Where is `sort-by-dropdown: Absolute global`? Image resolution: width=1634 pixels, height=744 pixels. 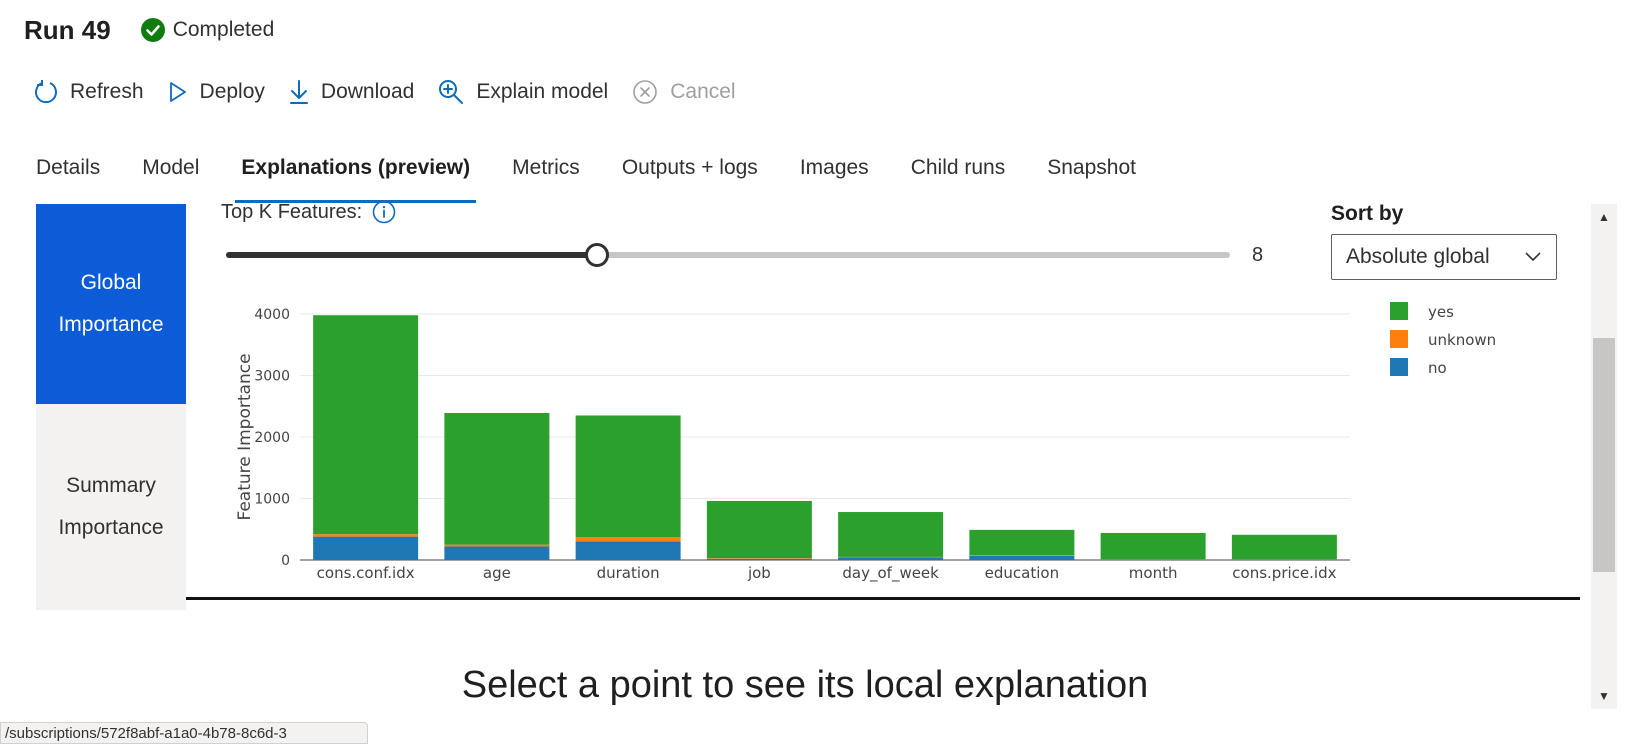
sort-by-dropdown: Absolute global is located at coordinates (1444, 257).